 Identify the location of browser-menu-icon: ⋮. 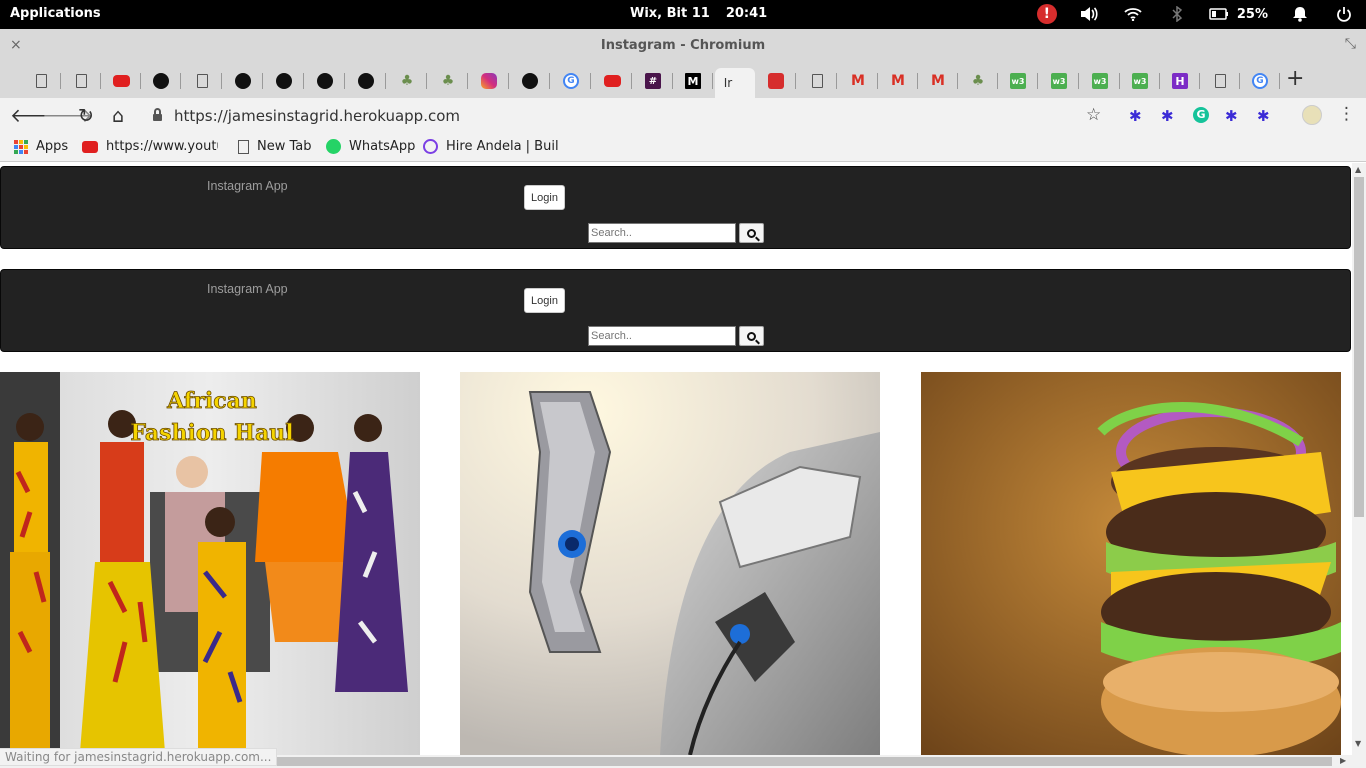
(1346, 114).